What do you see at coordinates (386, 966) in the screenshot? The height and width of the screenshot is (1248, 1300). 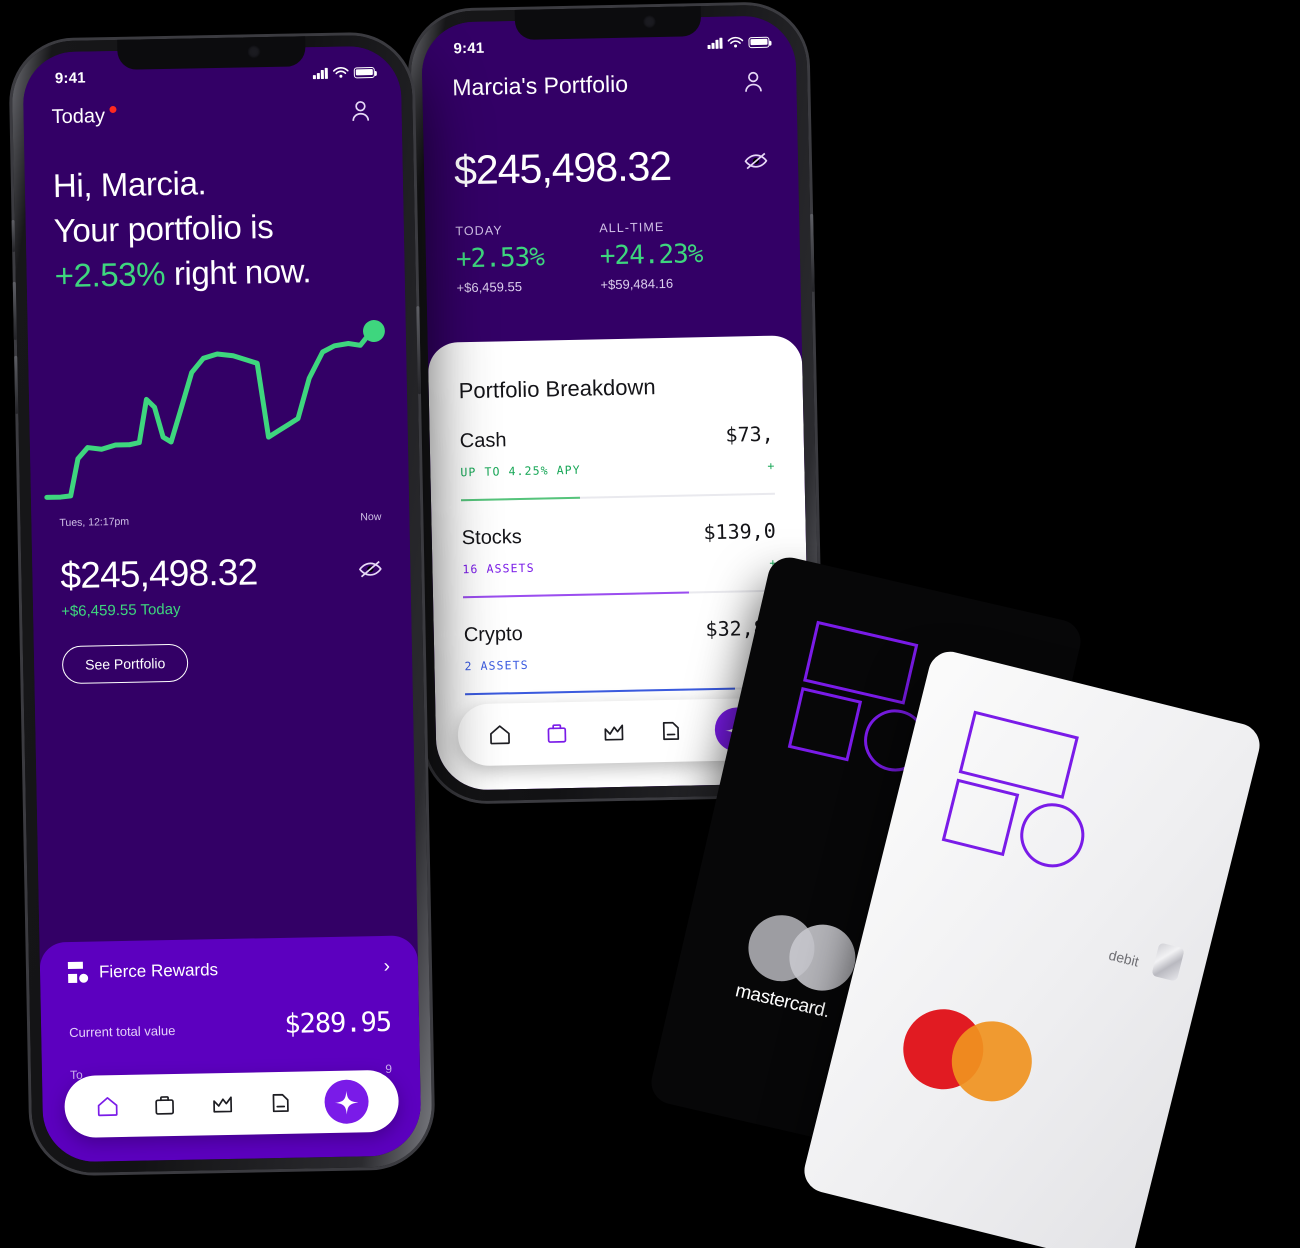 I see `chevron-right-icon: ›` at bounding box center [386, 966].